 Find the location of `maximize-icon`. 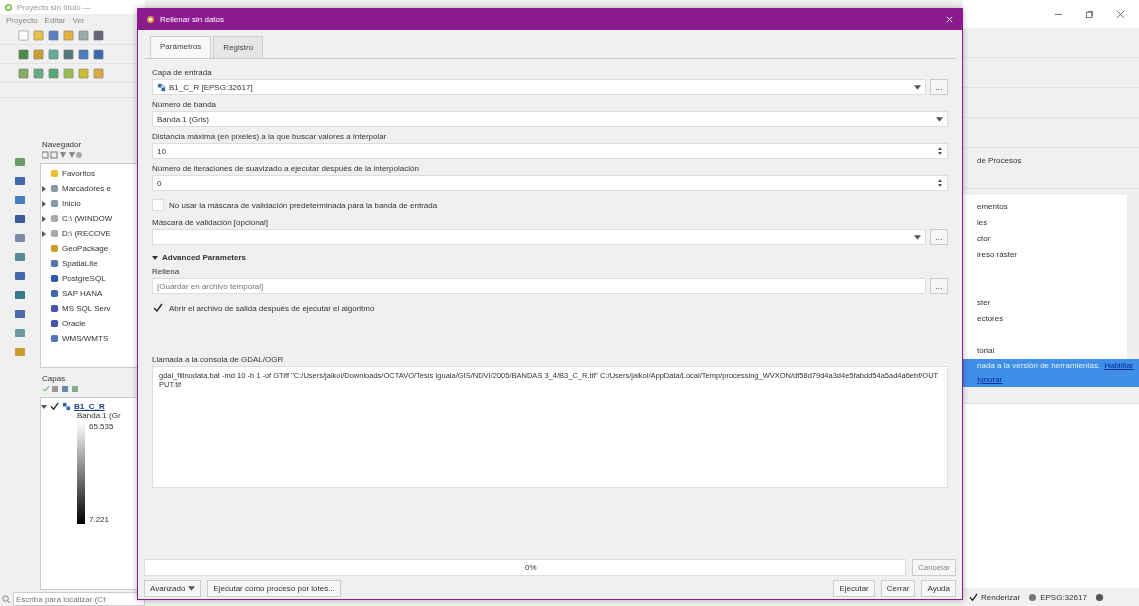

maximize-icon is located at coordinates (1089, 14).